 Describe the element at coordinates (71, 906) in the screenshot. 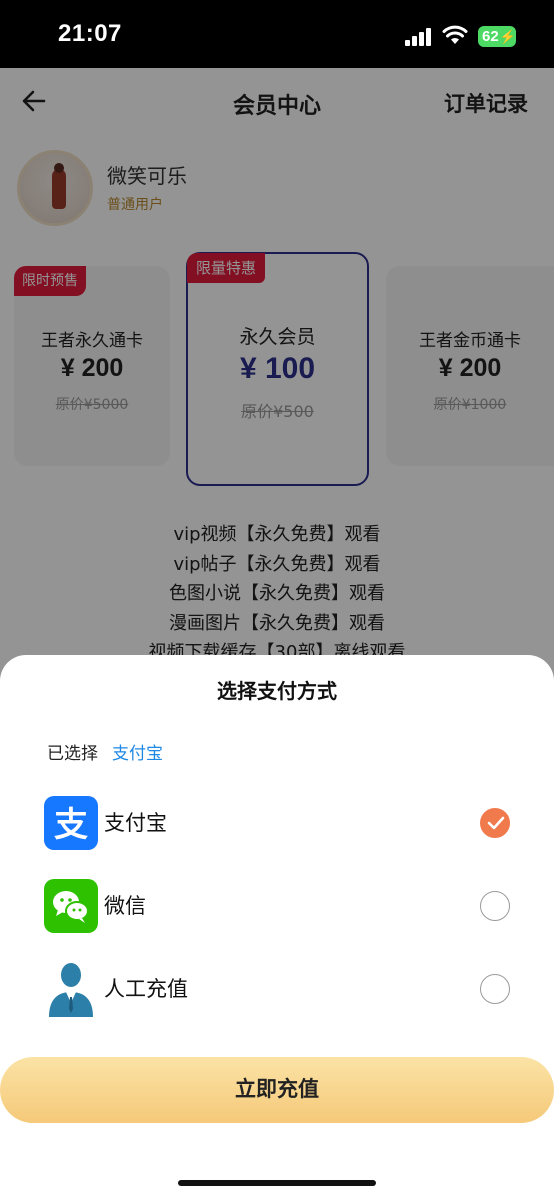

I see `wechat-icon` at that location.